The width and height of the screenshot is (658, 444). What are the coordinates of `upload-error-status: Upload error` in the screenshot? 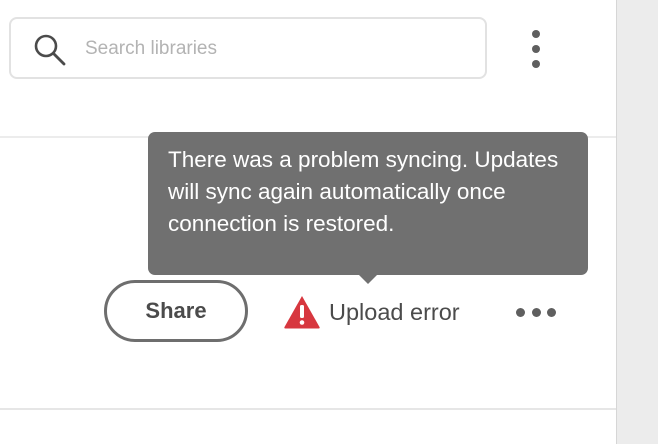 It's located at (371, 312).